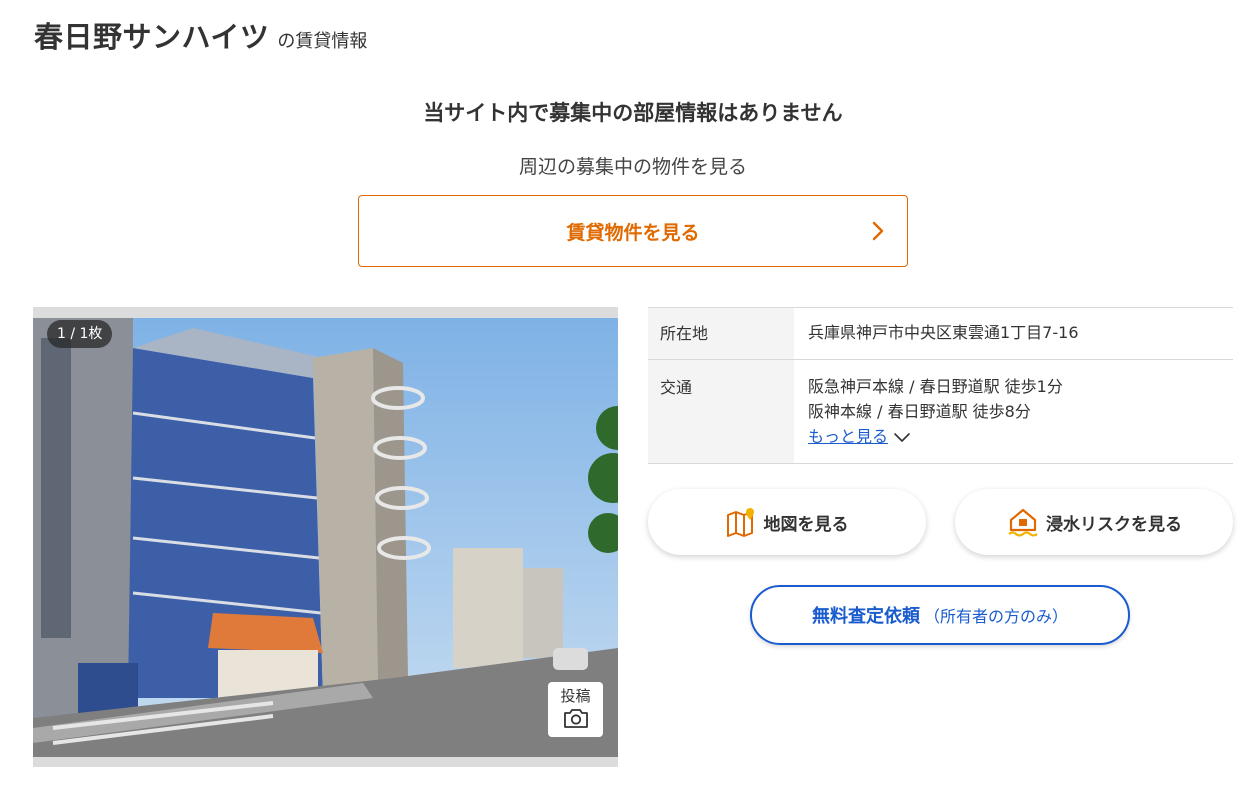 The width and height of the screenshot is (1253, 797). I want to click on address-row: 所在地 兵庫県神戸市中央区東雲通1丁目7-16, so click(940, 334).